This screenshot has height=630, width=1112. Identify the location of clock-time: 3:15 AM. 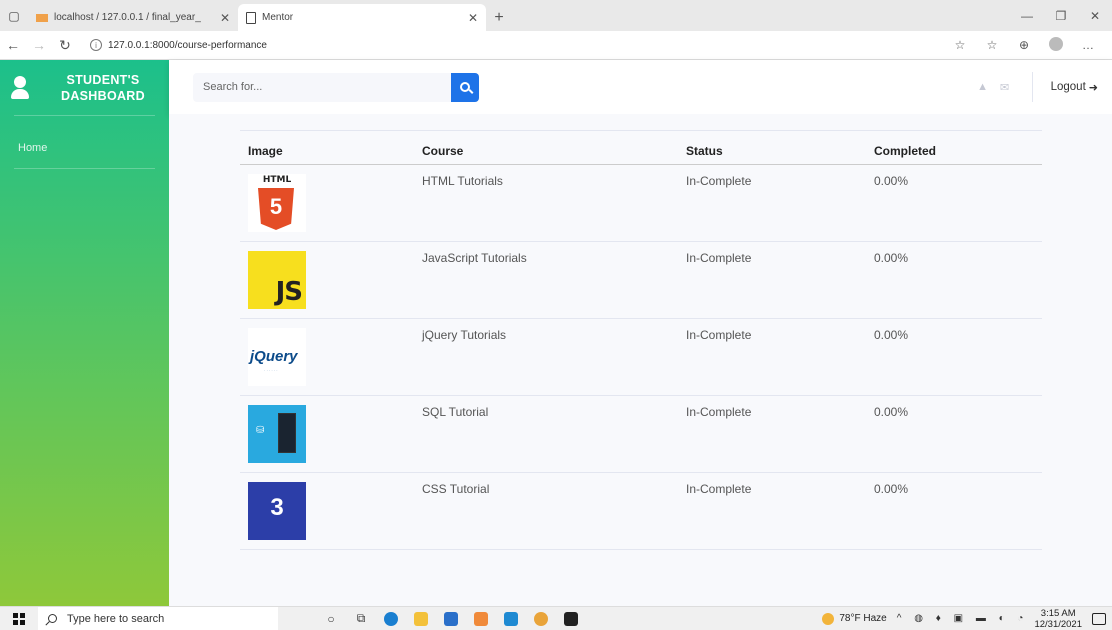
(1058, 613).